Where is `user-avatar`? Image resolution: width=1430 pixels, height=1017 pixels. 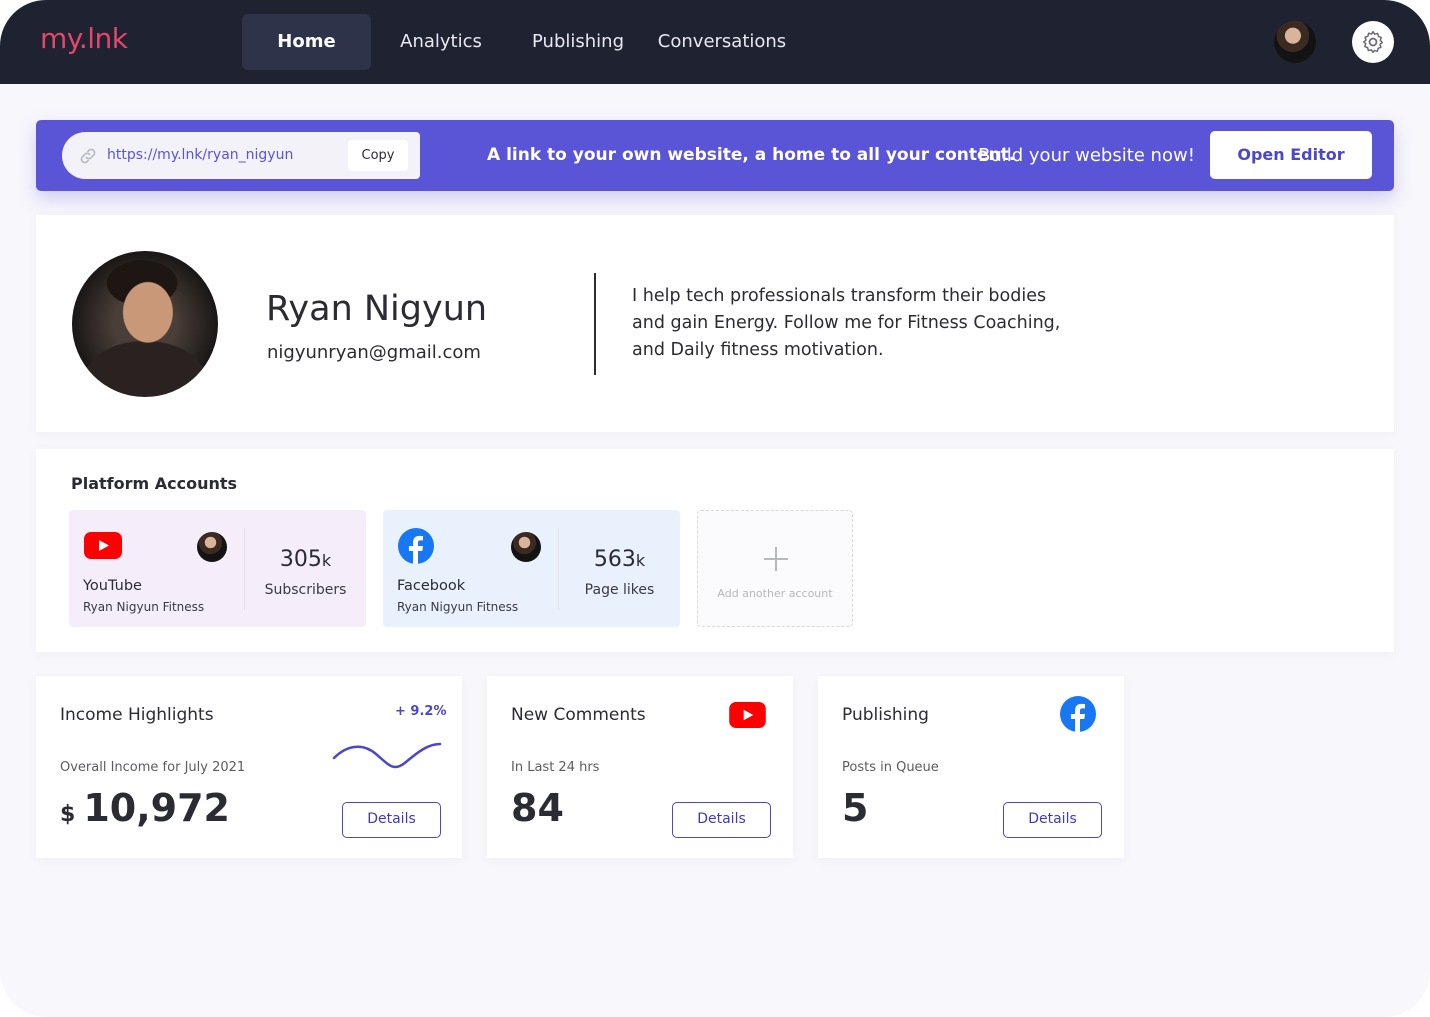
user-avatar is located at coordinates (1295, 42).